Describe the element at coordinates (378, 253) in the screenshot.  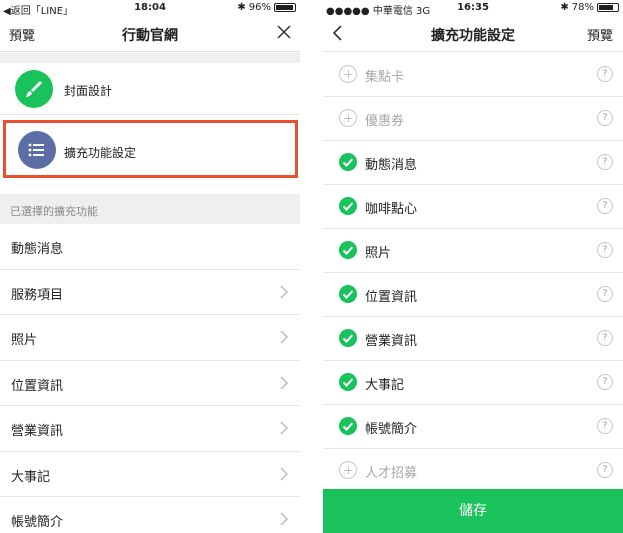
I see `feature-label: 照片` at that location.